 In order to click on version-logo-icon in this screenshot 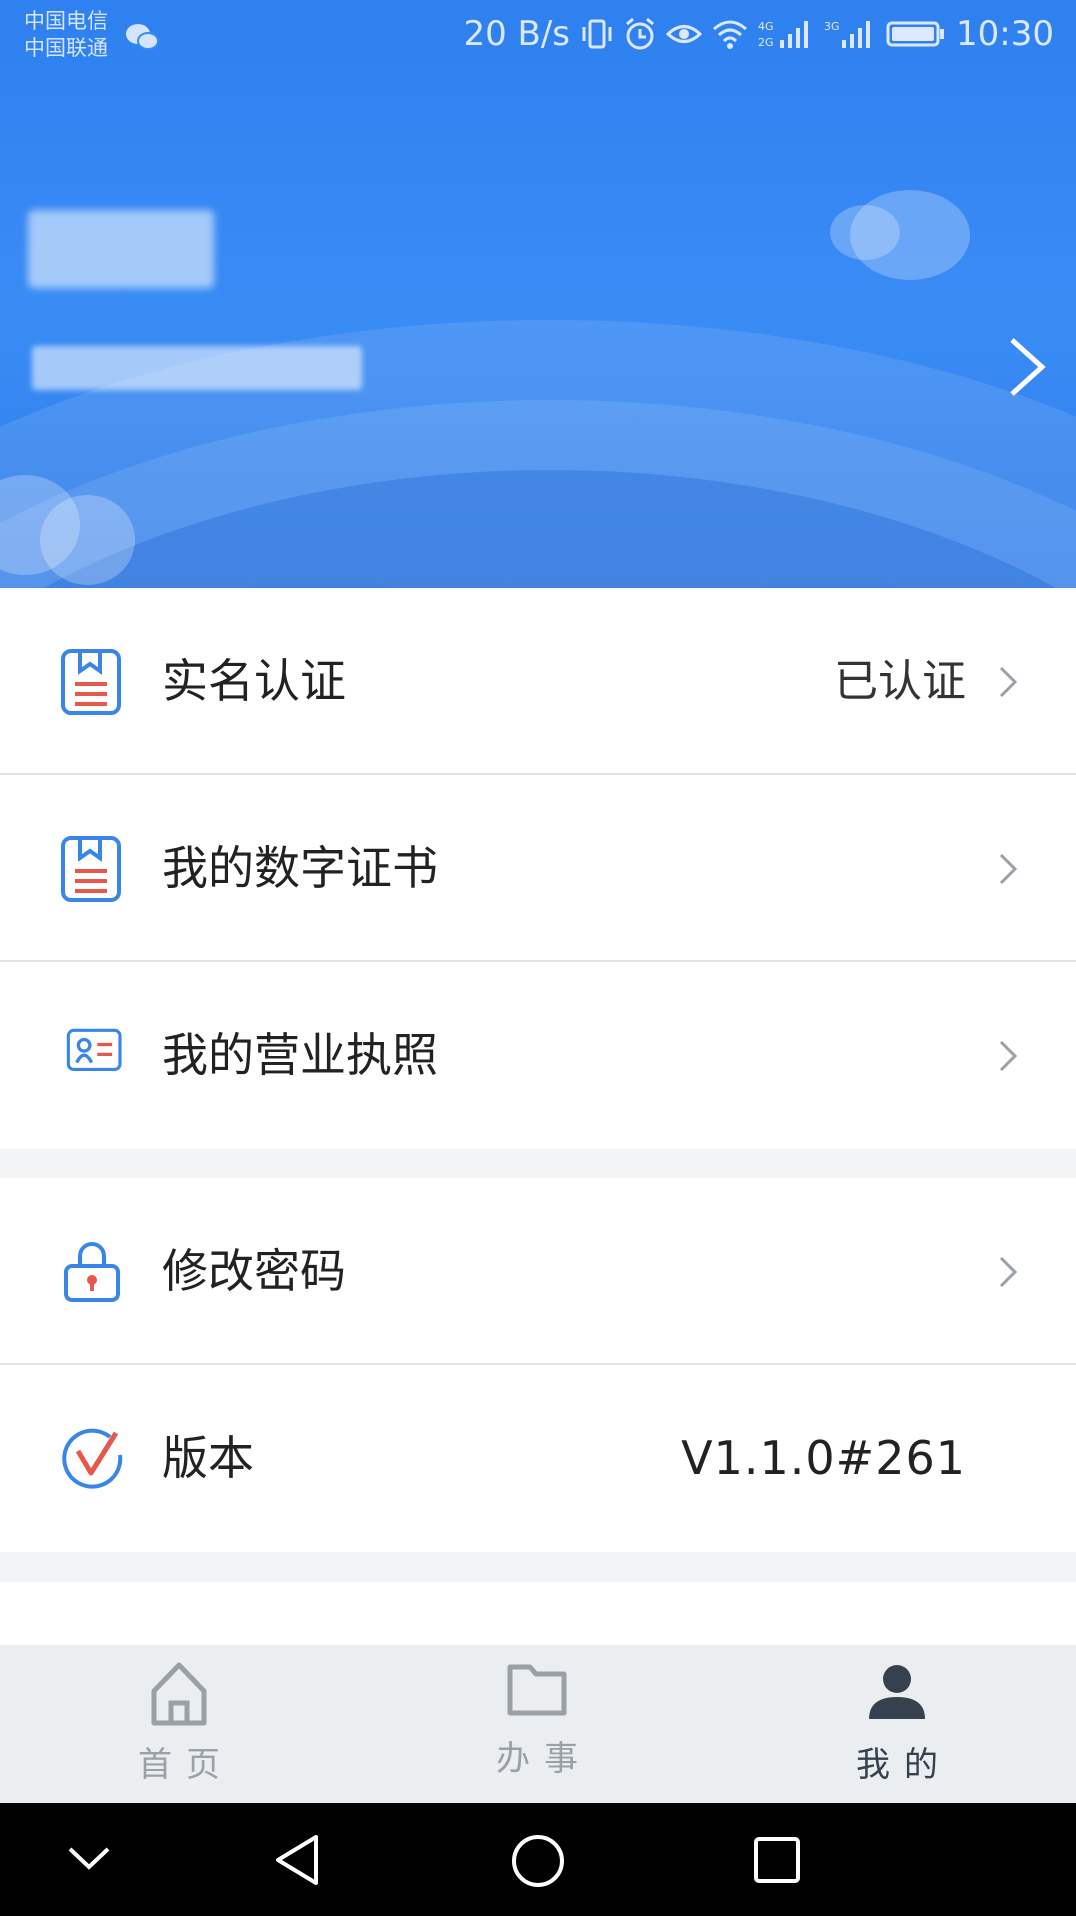, I will do `click(92, 1458)`.